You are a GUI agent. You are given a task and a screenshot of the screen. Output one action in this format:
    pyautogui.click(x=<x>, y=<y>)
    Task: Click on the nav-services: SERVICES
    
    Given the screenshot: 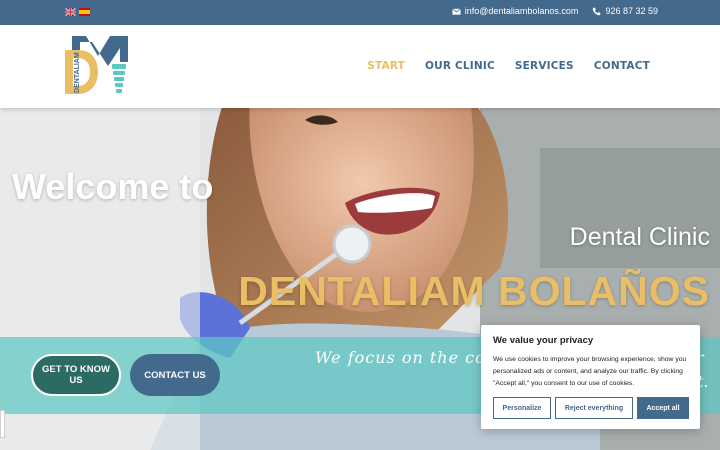 What is the action you would take?
    pyautogui.click(x=544, y=66)
    